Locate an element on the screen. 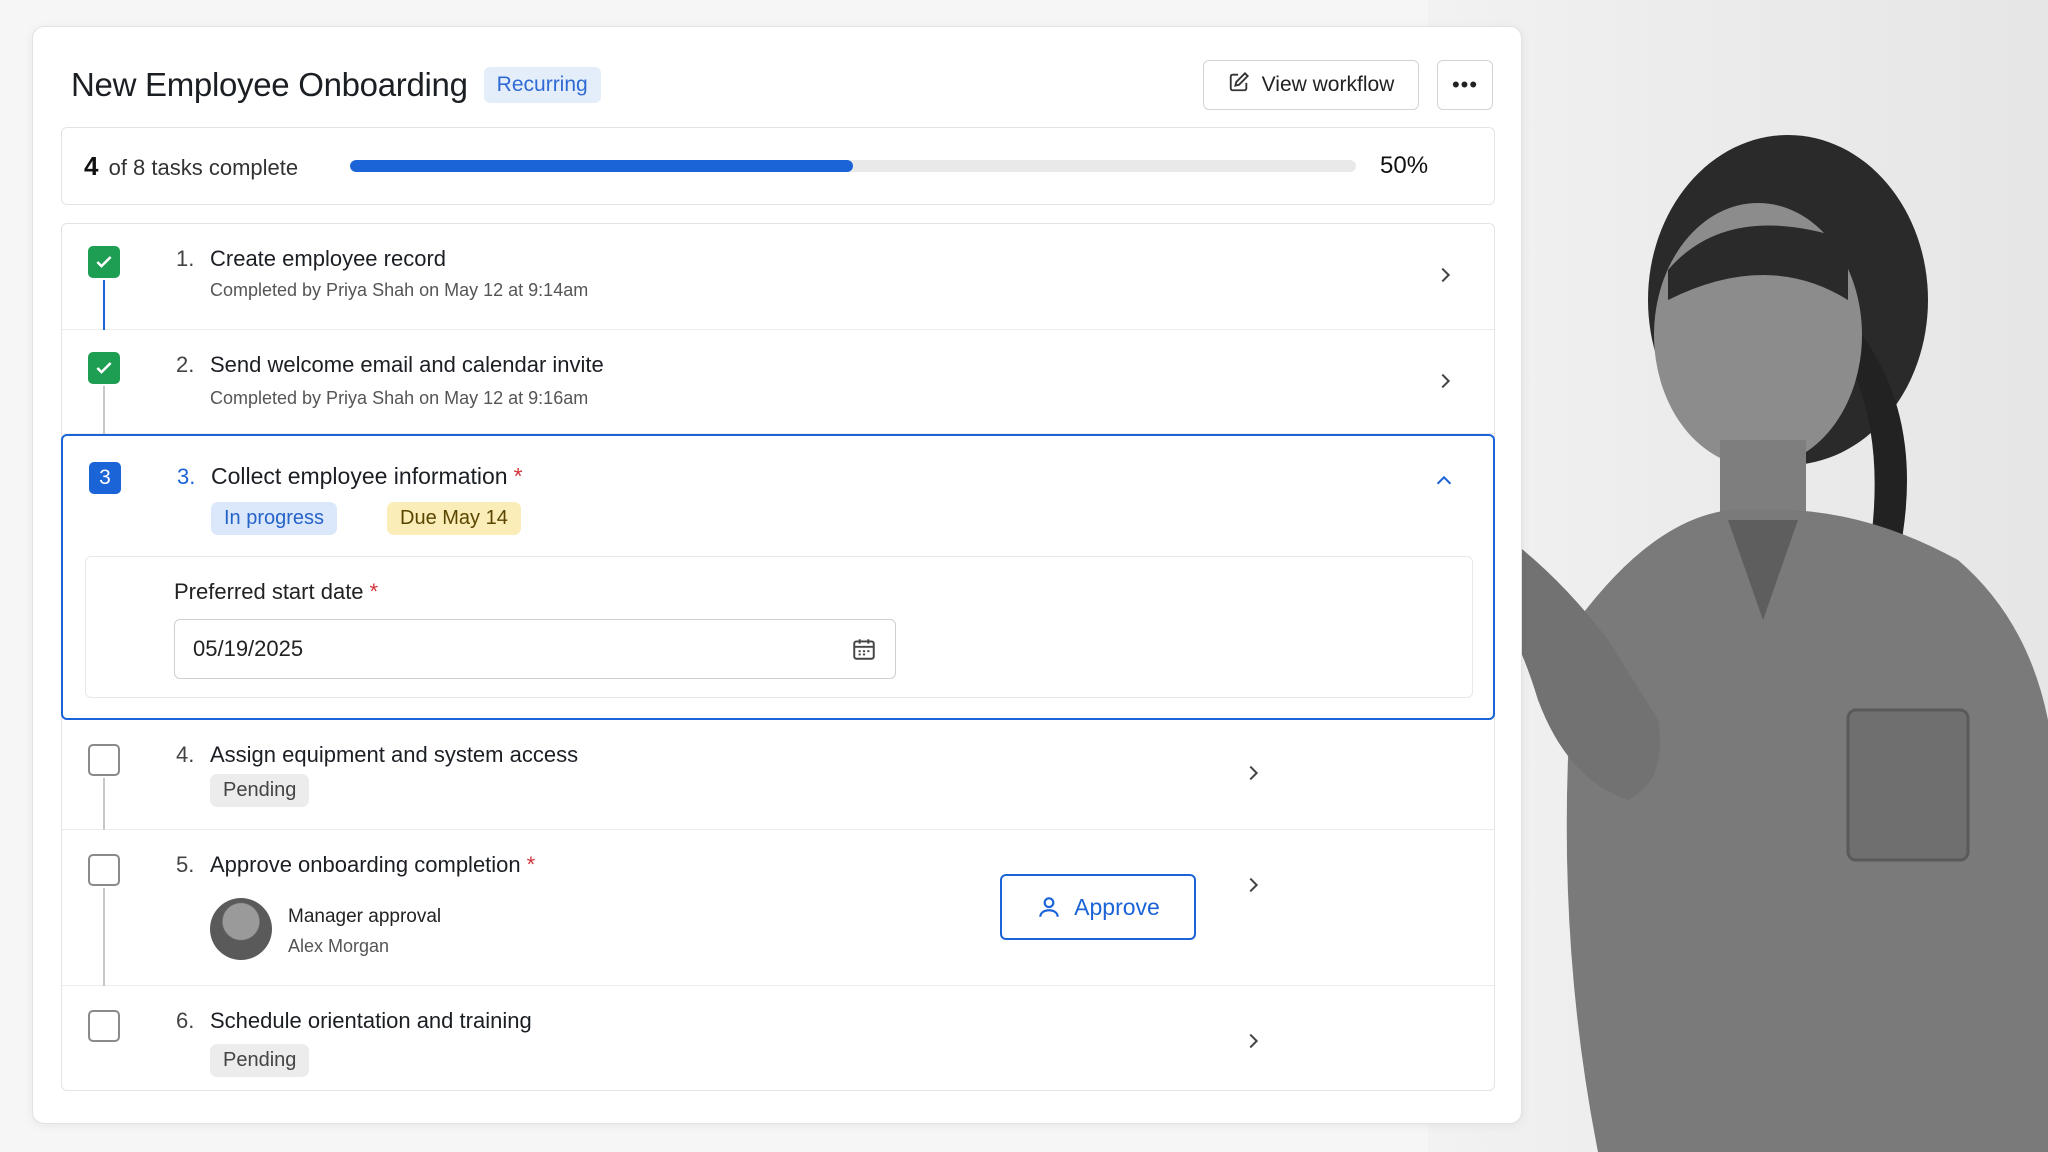  view-workflow-label: View workflow is located at coordinates (1328, 84).